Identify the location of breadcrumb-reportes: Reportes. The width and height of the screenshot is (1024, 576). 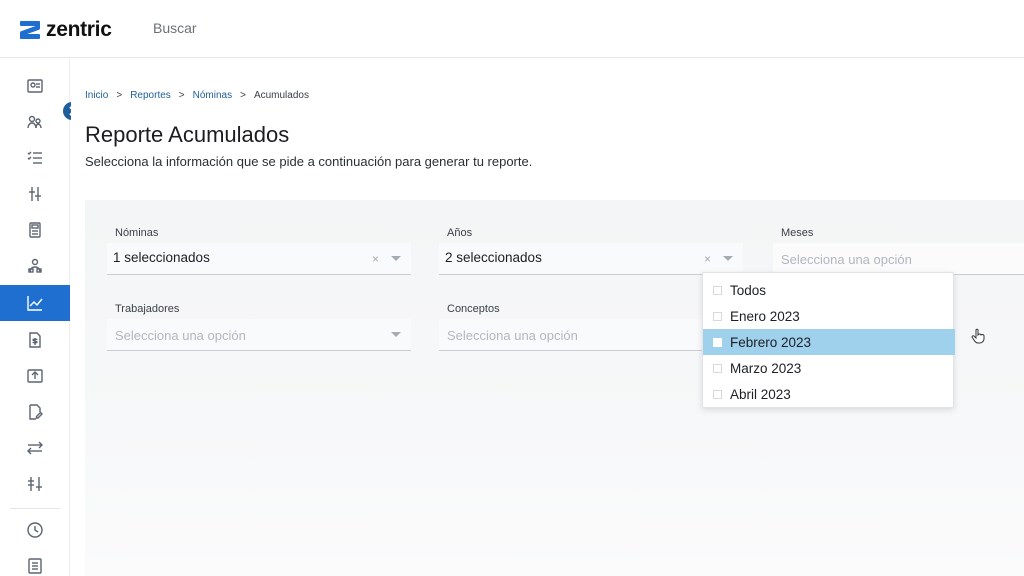
(150, 95).